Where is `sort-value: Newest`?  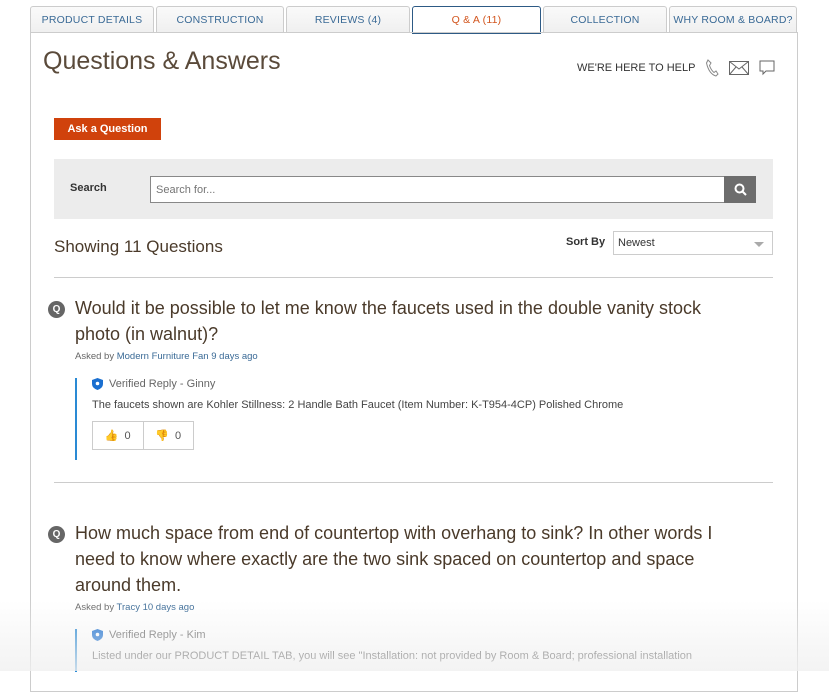 sort-value: Newest is located at coordinates (636, 243).